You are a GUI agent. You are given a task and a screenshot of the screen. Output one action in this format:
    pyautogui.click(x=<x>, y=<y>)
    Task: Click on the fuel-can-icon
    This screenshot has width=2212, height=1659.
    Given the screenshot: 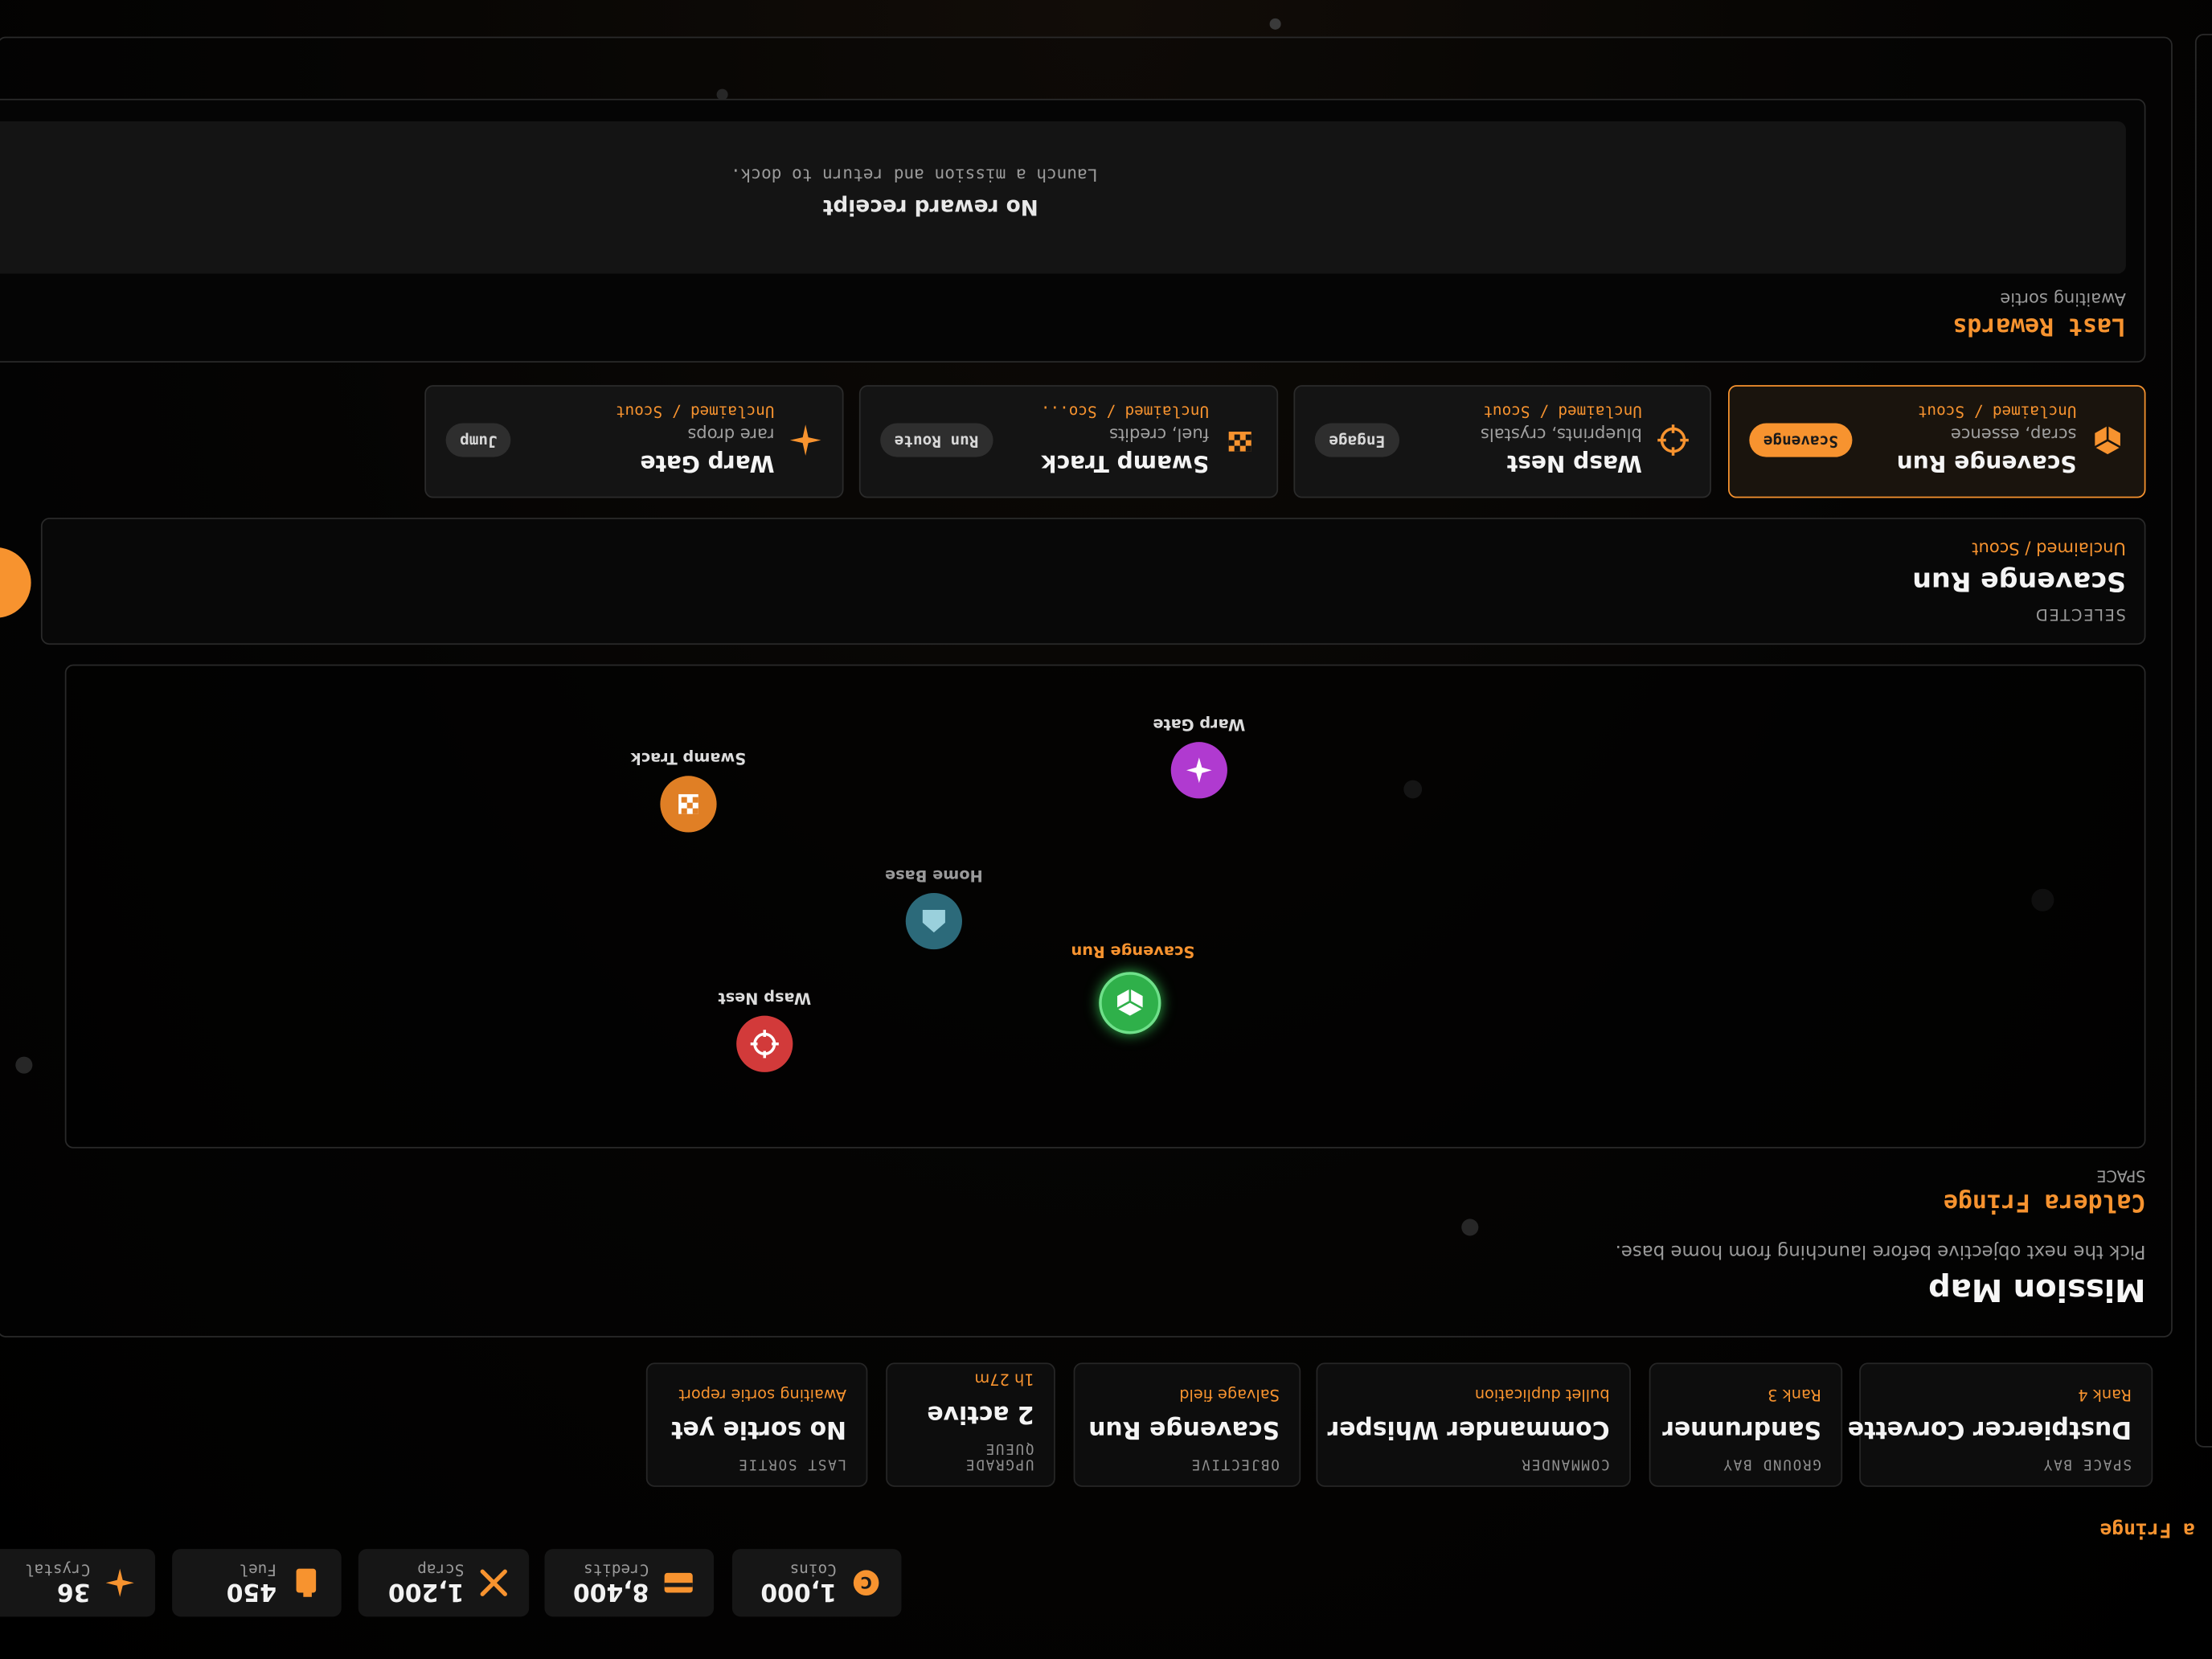 What is the action you would take?
    pyautogui.click(x=306, y=1583)
    